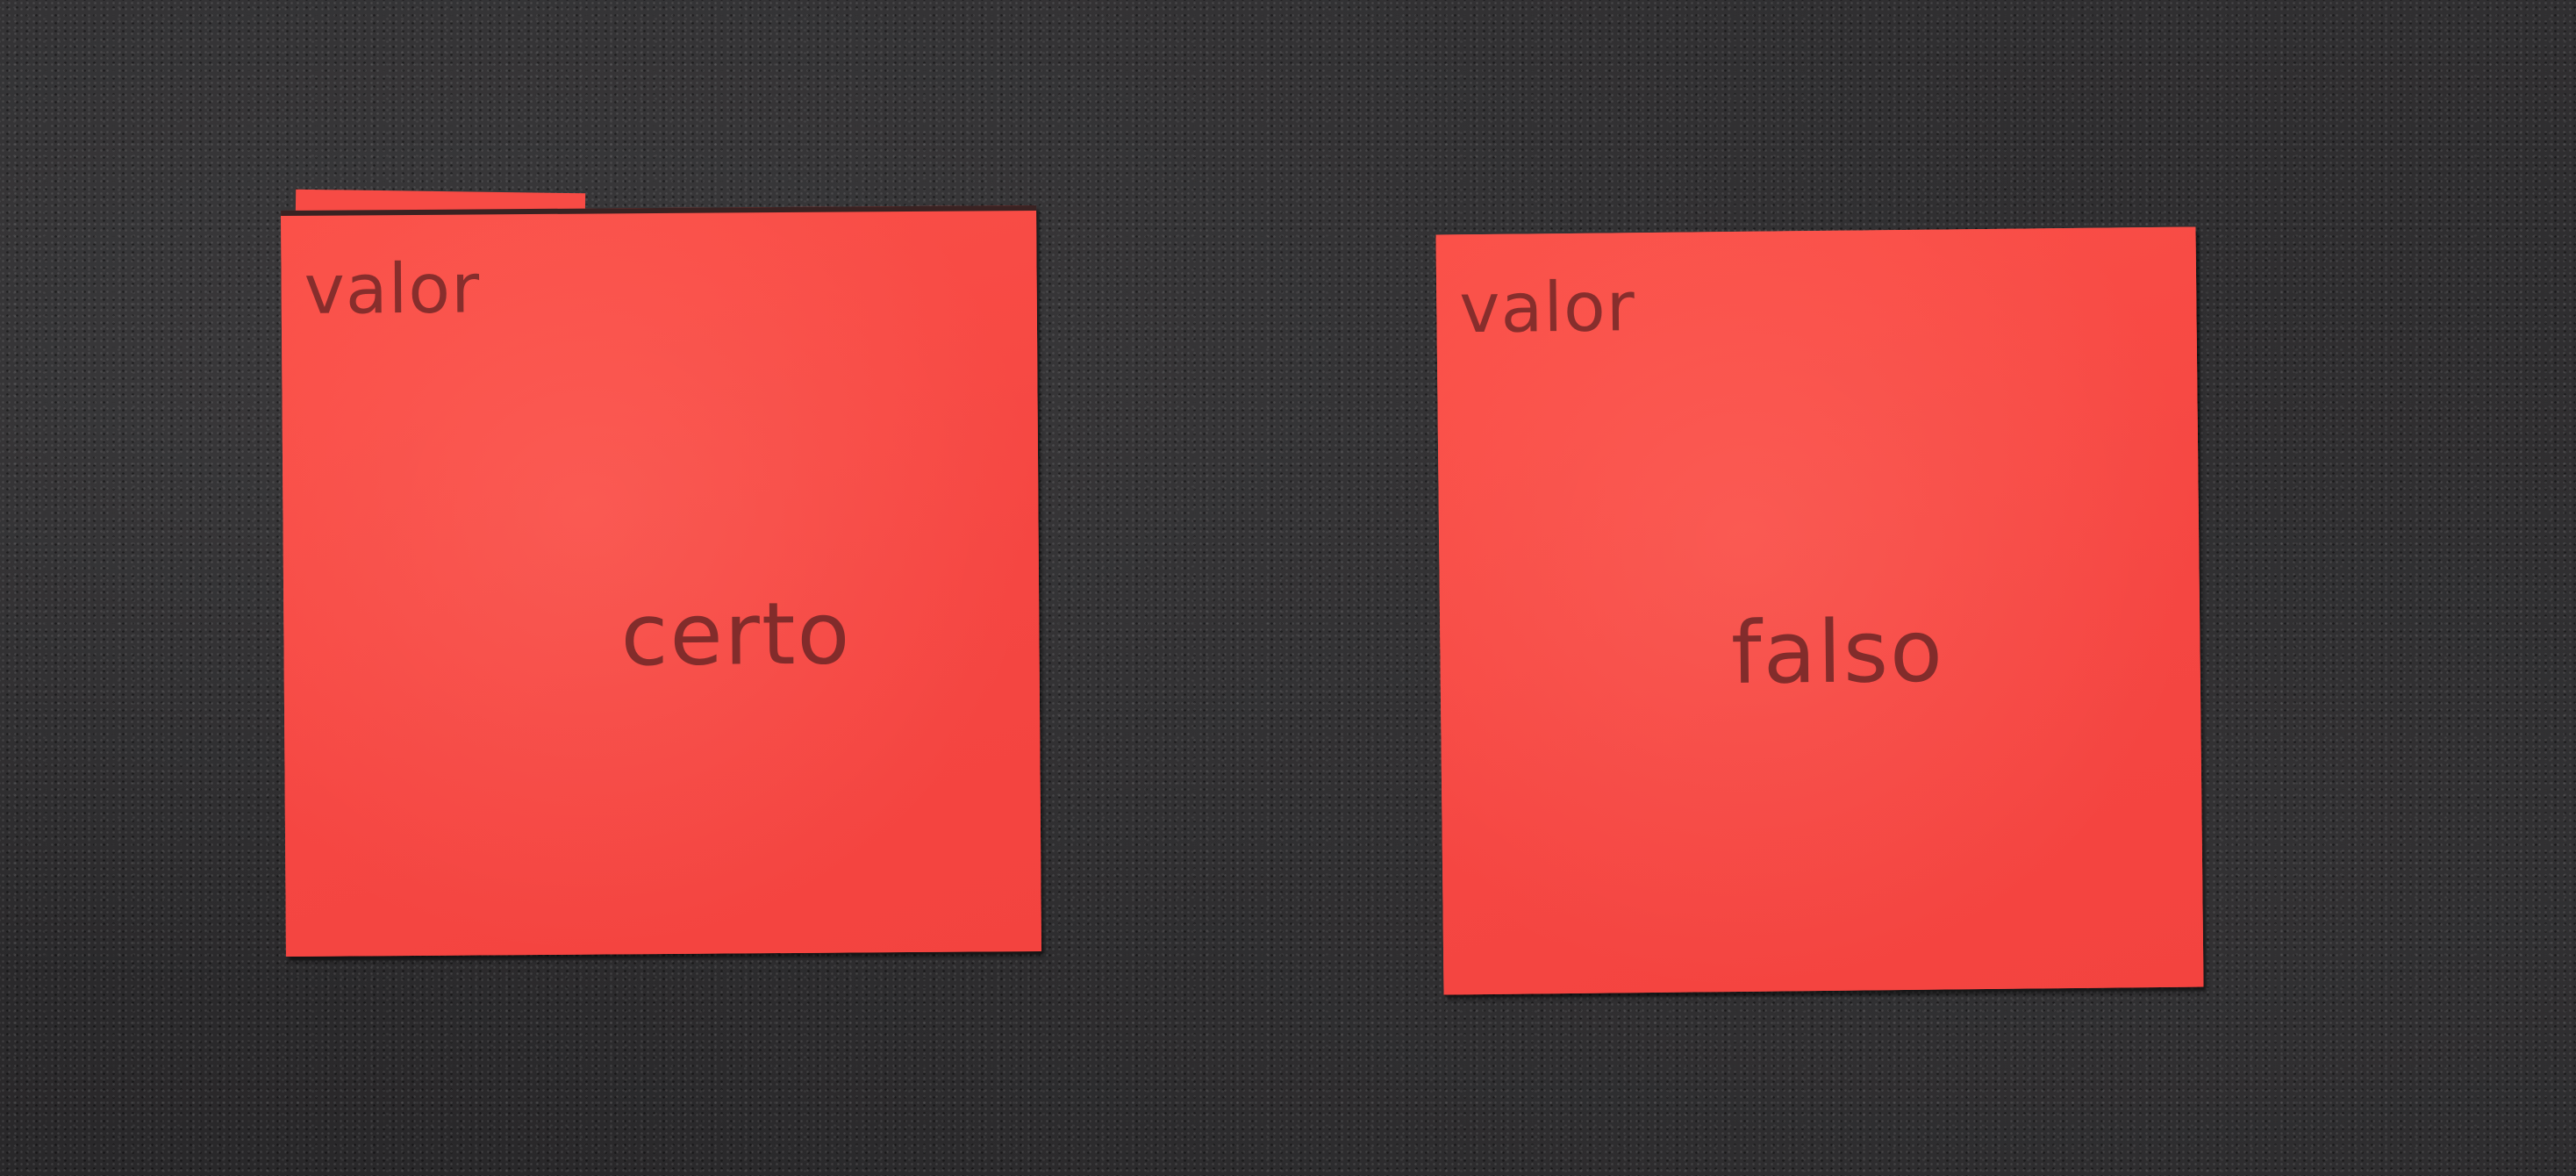 This screenshot has width=2576, height=1176. I want to click on card-value: falso, so click(1837, 653).